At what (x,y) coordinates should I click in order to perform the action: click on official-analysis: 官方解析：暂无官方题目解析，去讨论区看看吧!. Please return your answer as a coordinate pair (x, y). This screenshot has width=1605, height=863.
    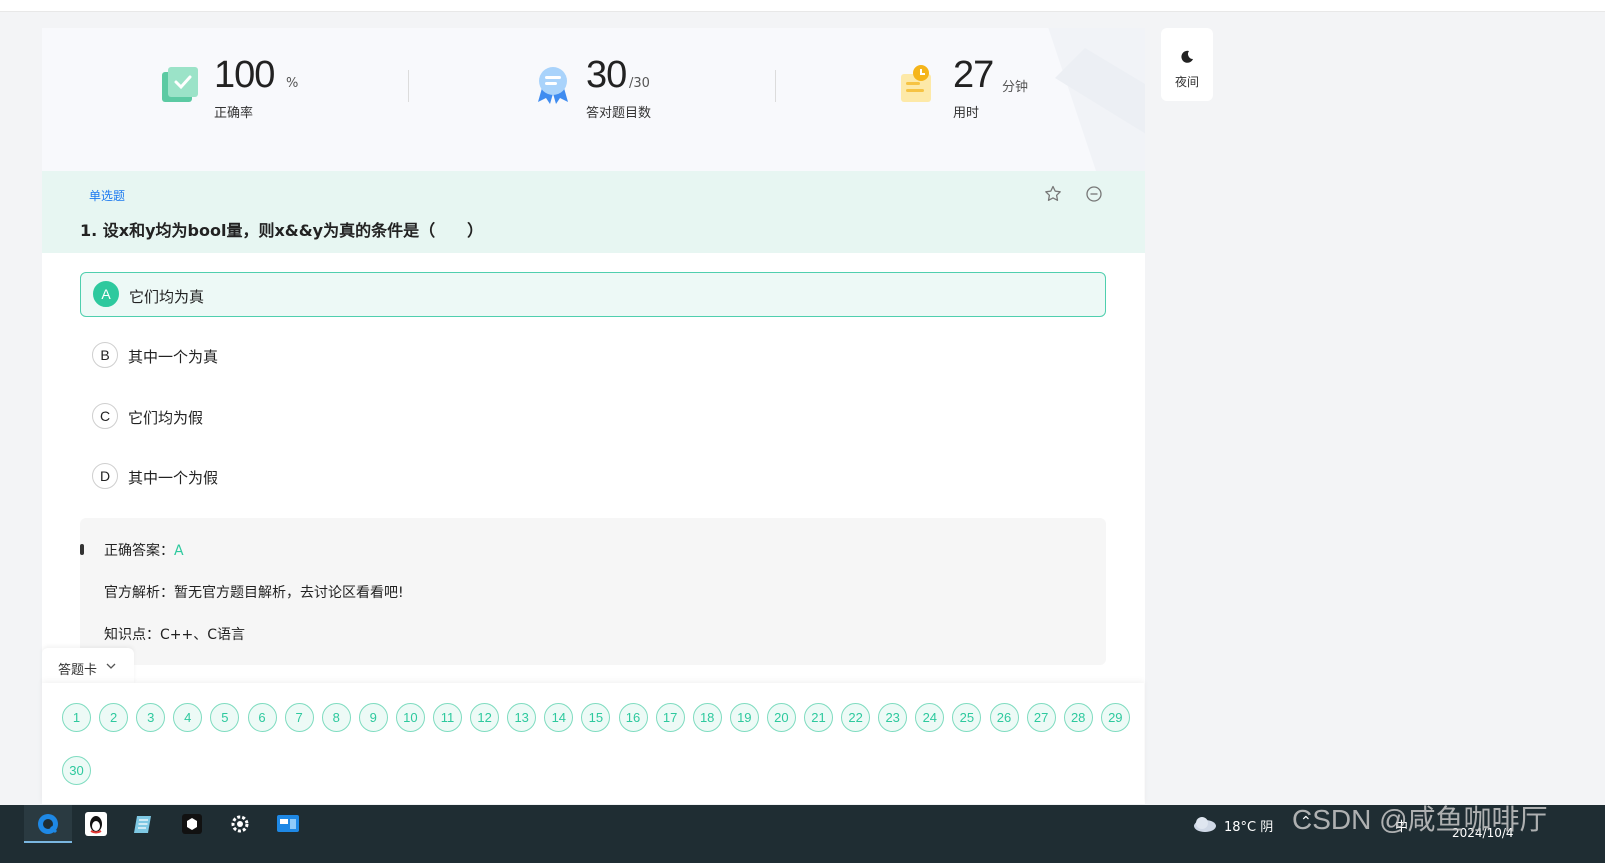
    Looking at the image, I should click on (254, 593).